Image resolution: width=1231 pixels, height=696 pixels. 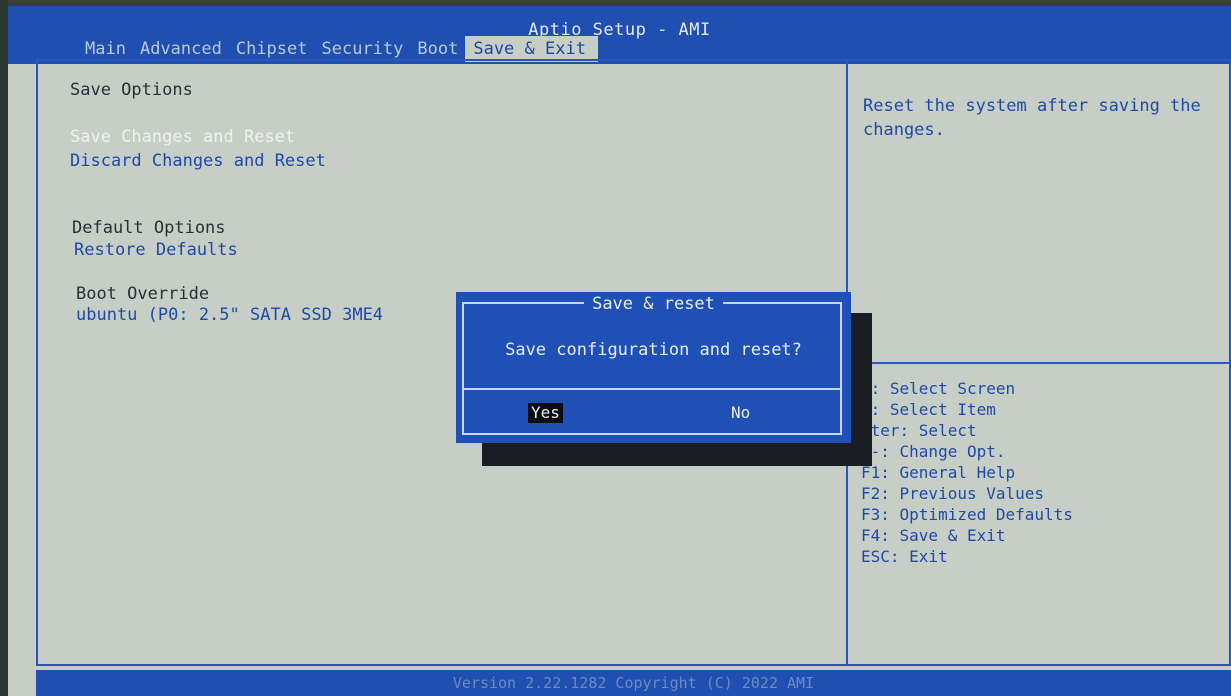 I want to click on version-copyright: Version 2.22.1282 Copyright (C) 2022 AMI, so click(x=633, y=683).